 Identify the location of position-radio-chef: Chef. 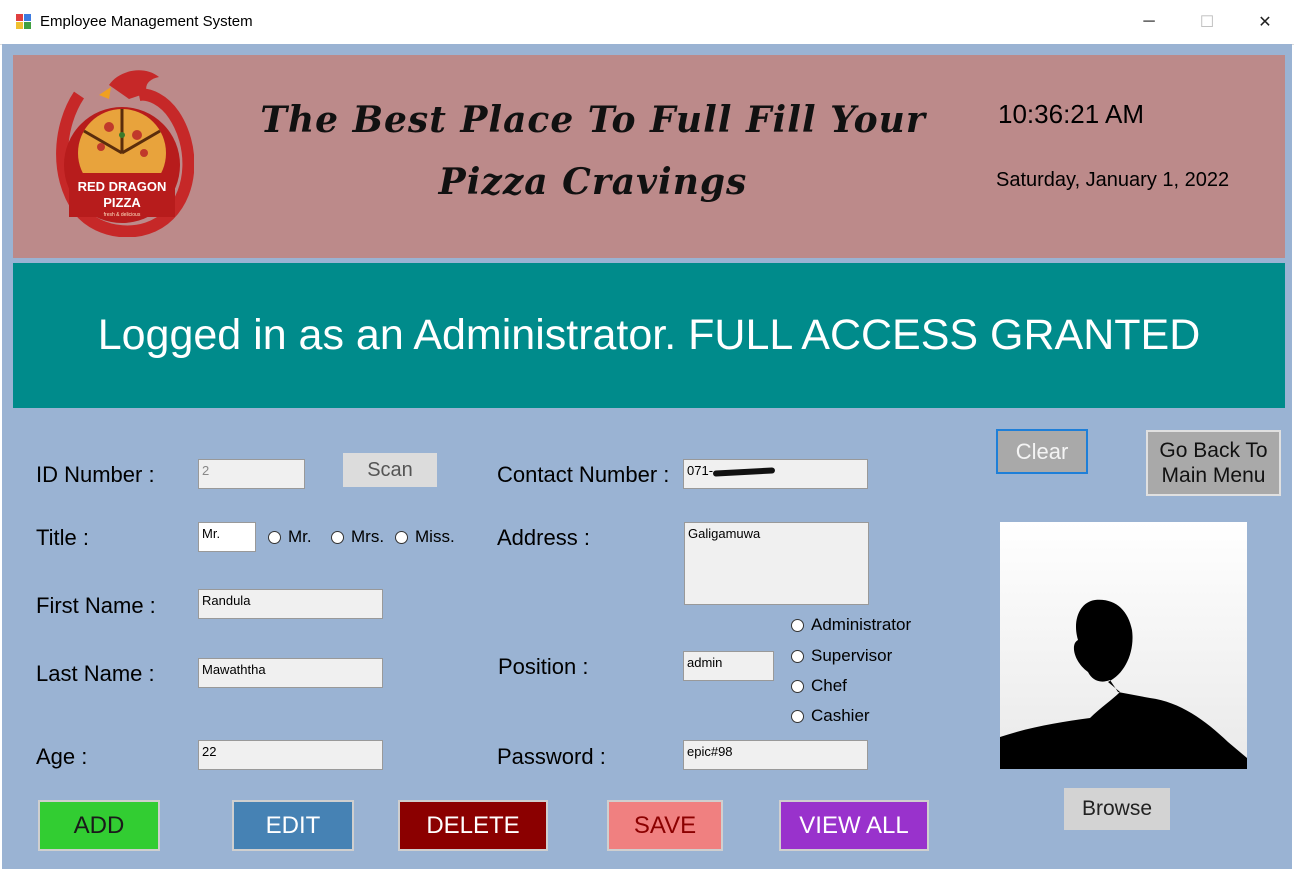
(819, 686).